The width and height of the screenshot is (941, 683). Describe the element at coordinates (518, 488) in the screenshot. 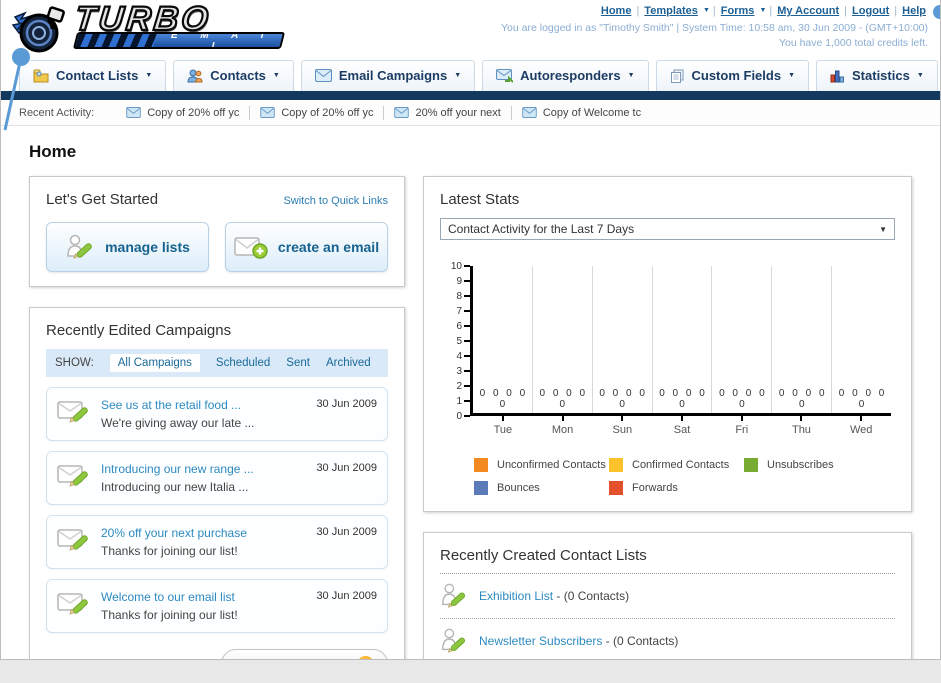

I see `legend-label: Bounces` at that location.